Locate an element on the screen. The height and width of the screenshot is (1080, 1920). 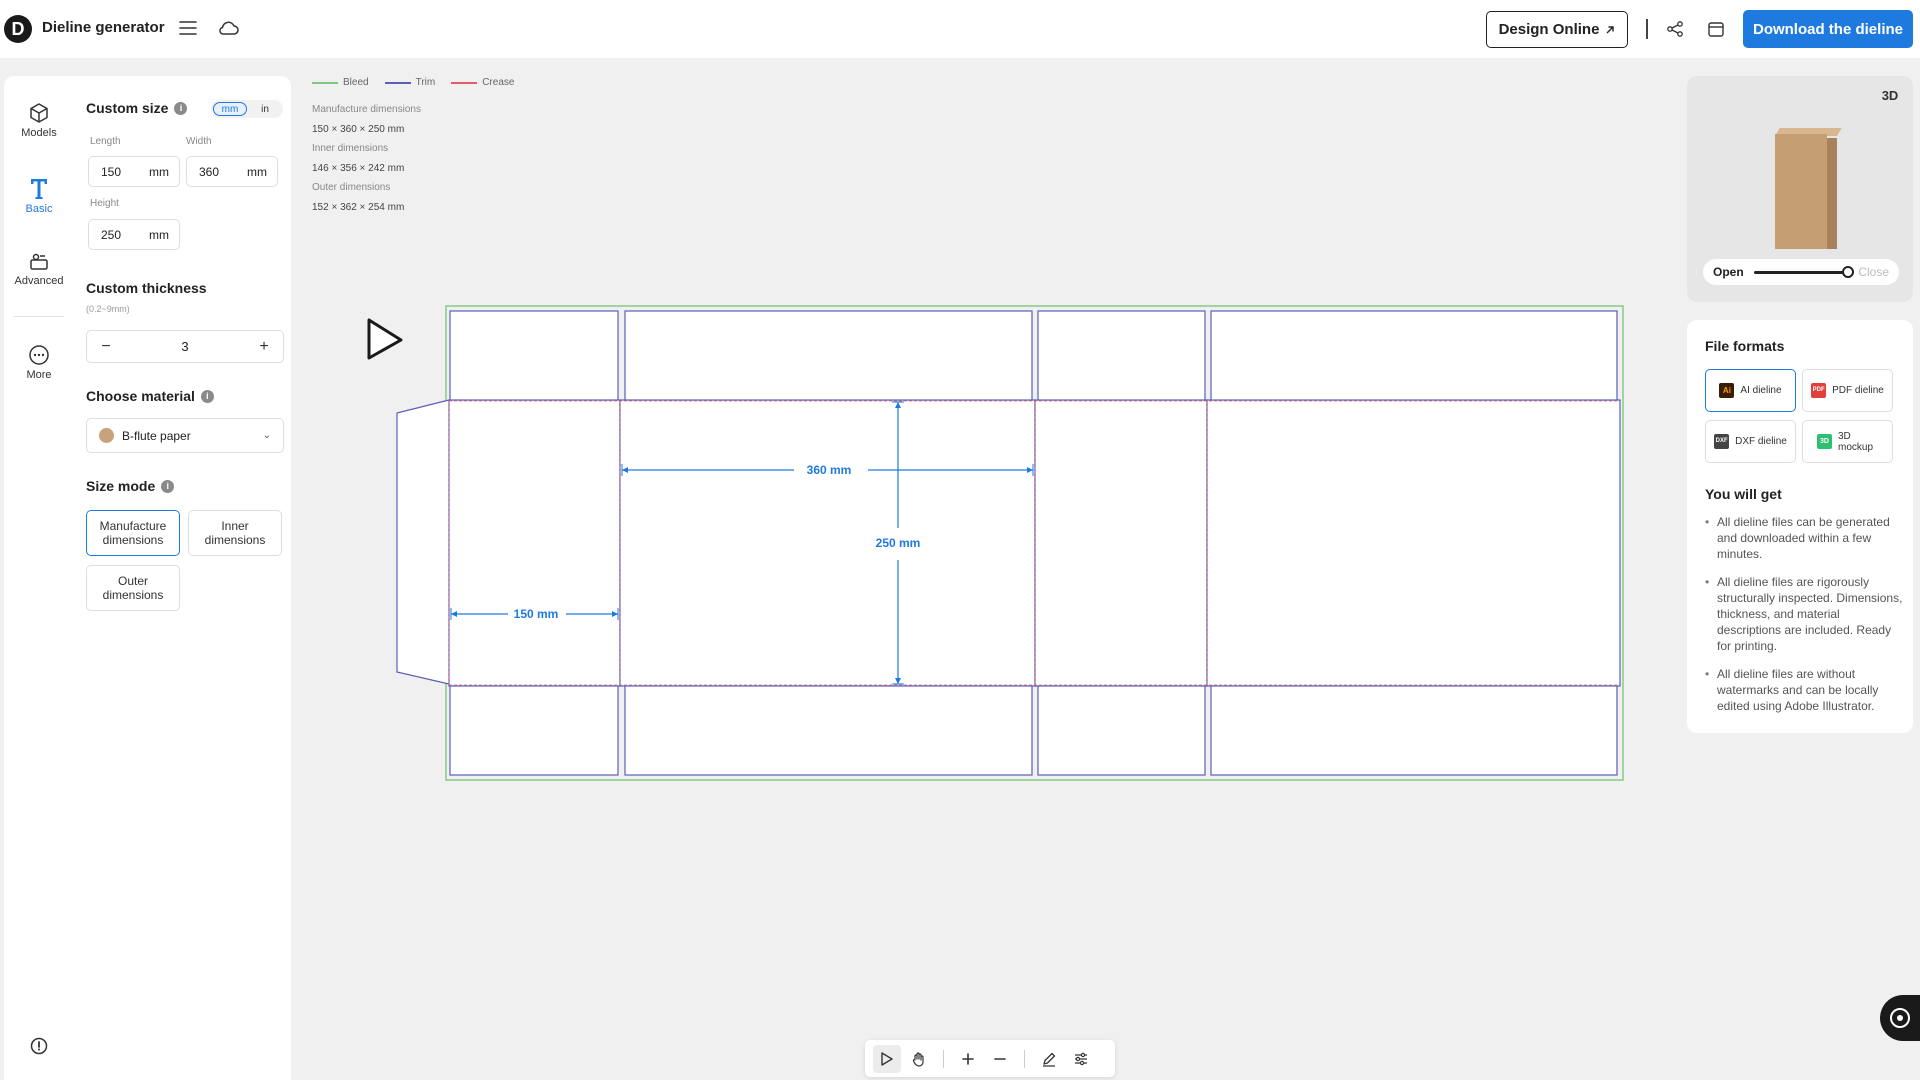
you-will-get-title: You will get is located at coordinates (1743, 494).